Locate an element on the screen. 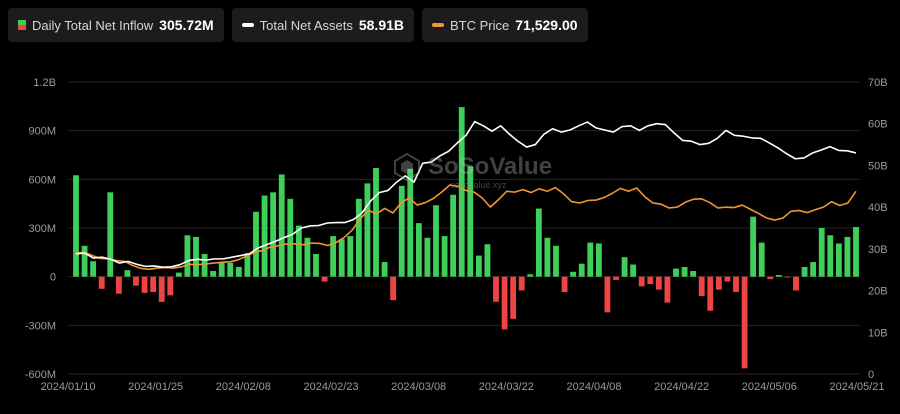 The image size is (900, 414). x-tick-label: 2024/04/08 is located at coordinates (593, 387).